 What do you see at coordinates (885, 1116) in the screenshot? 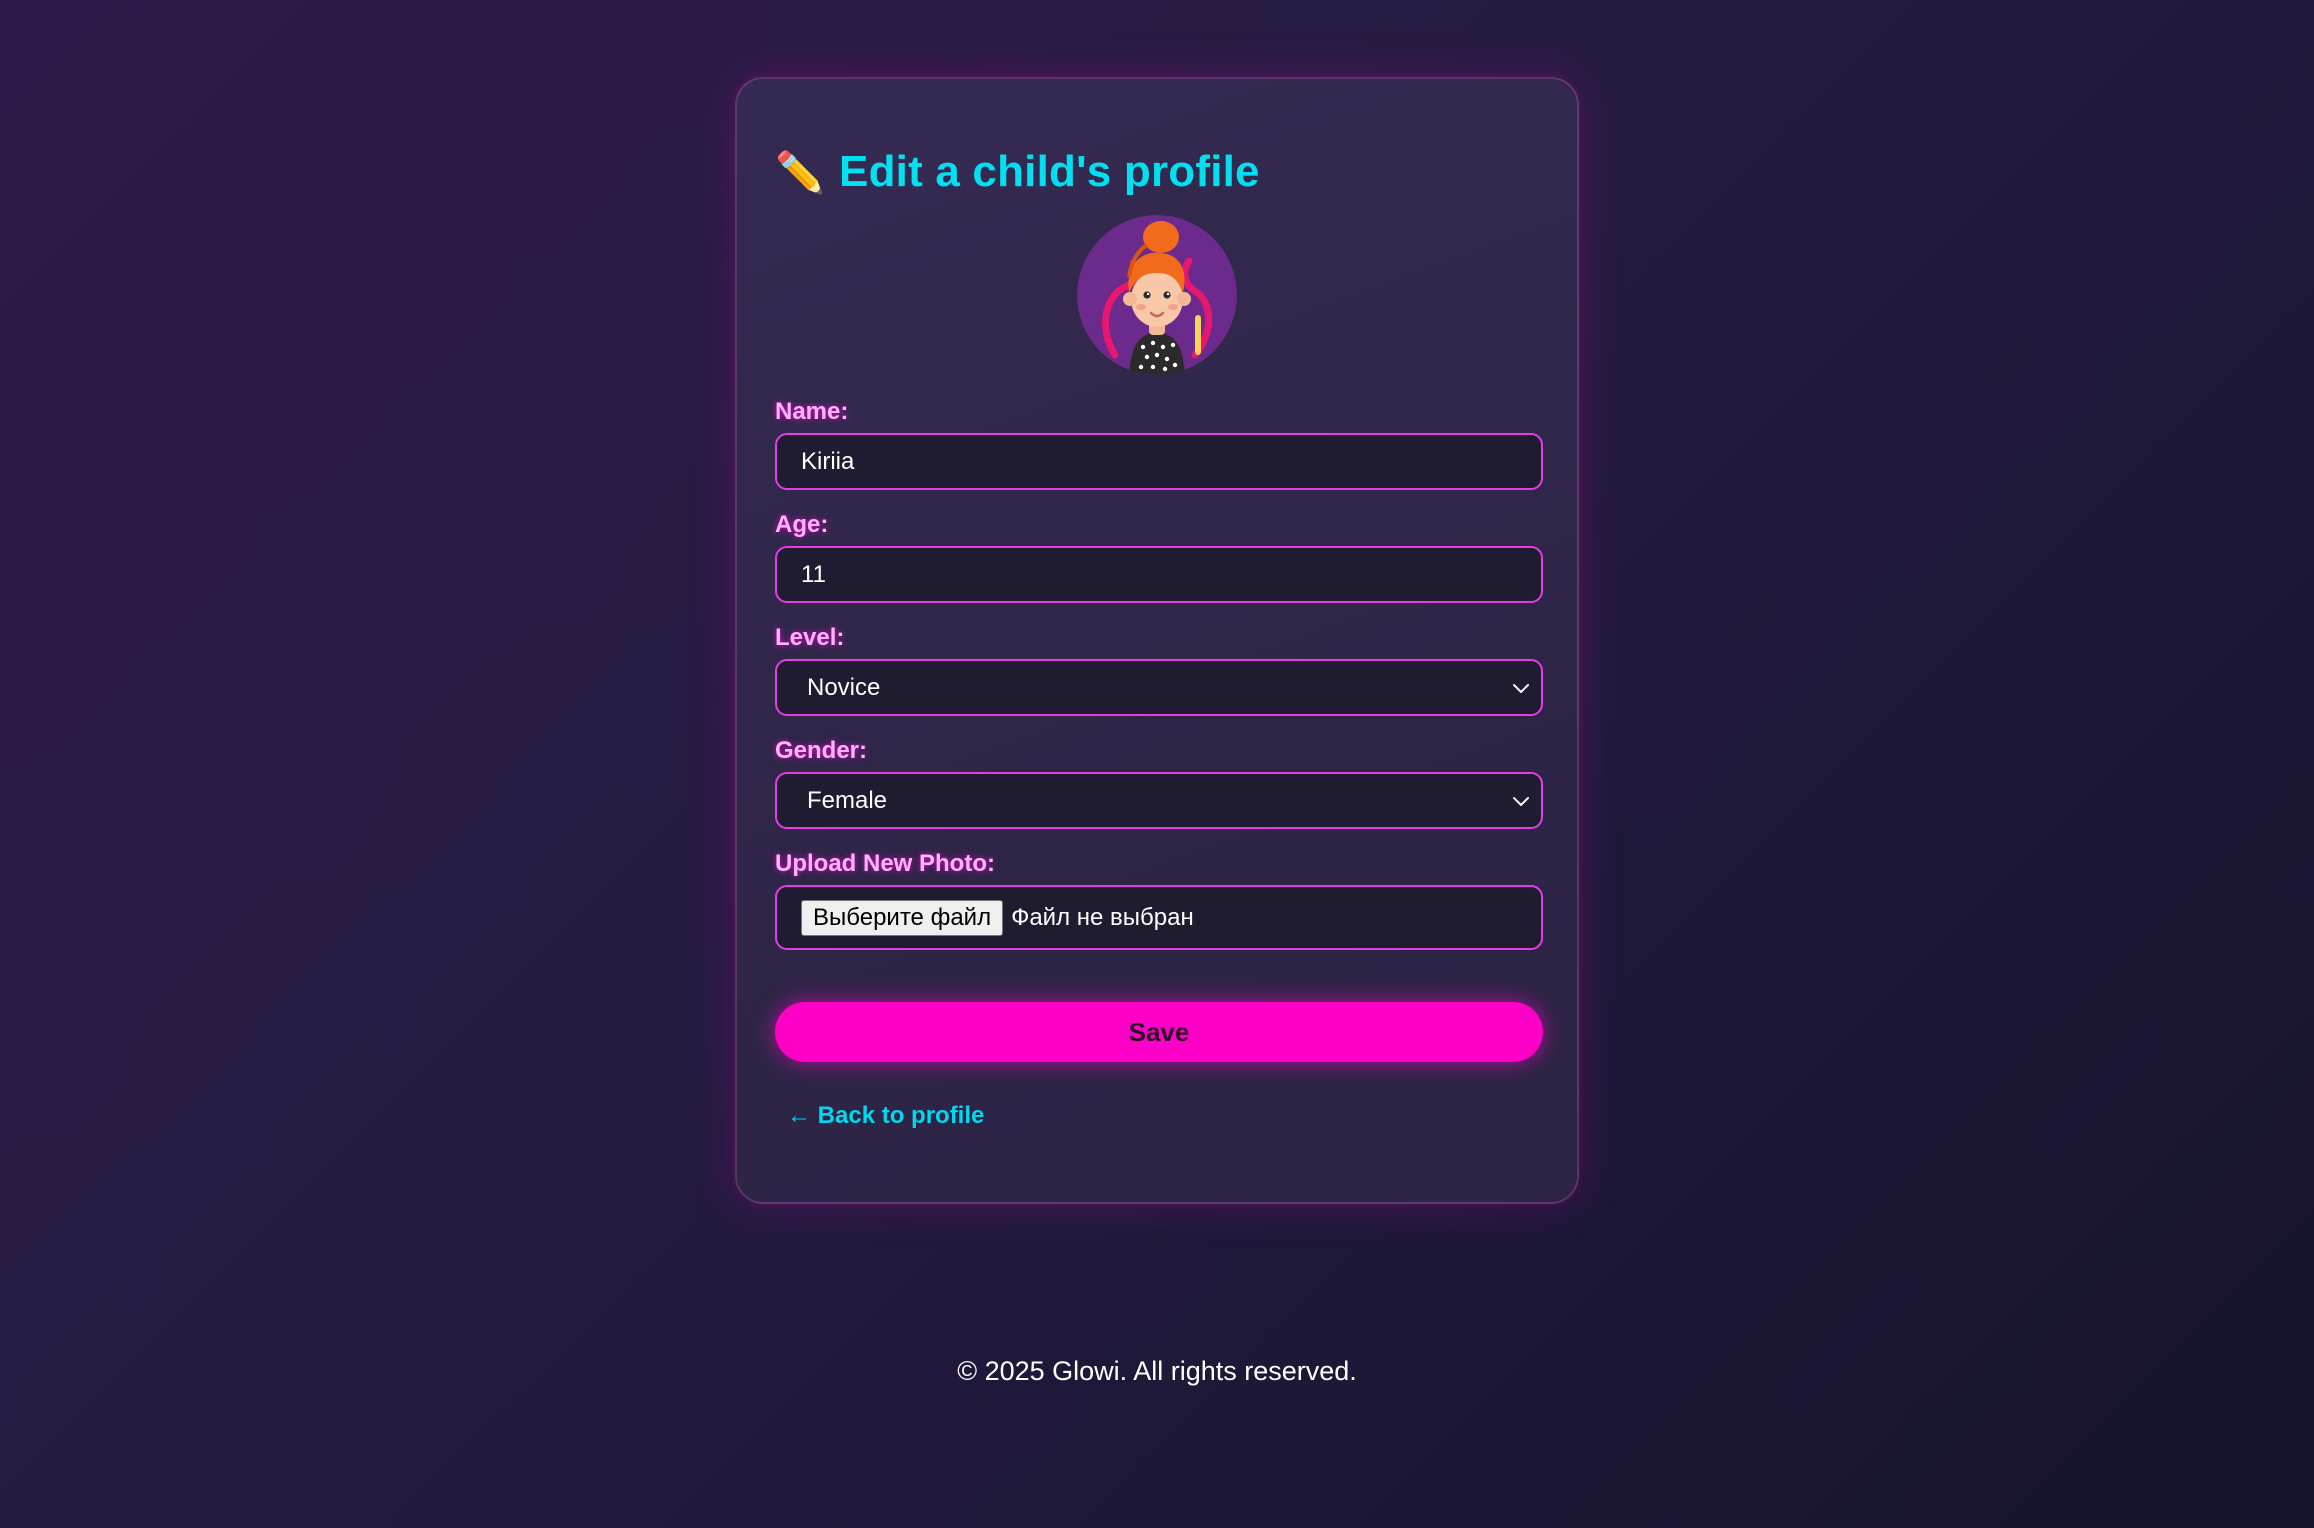
I see `back-to-profile-link: ← Back to profile` at bounding box center [885, 1116].